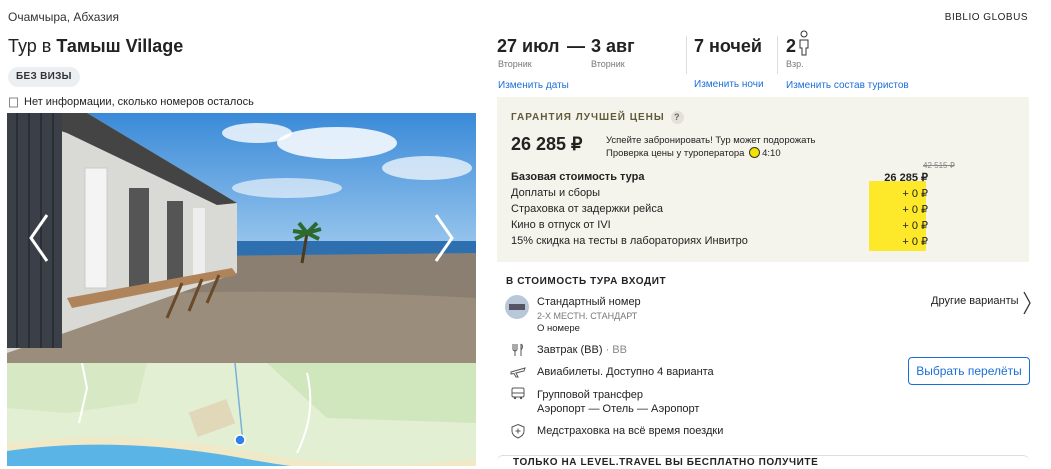 This screenshot has width=1051, height=469. I want to click on price-row-label: Базовая стоимость тура, so click(578, 177).